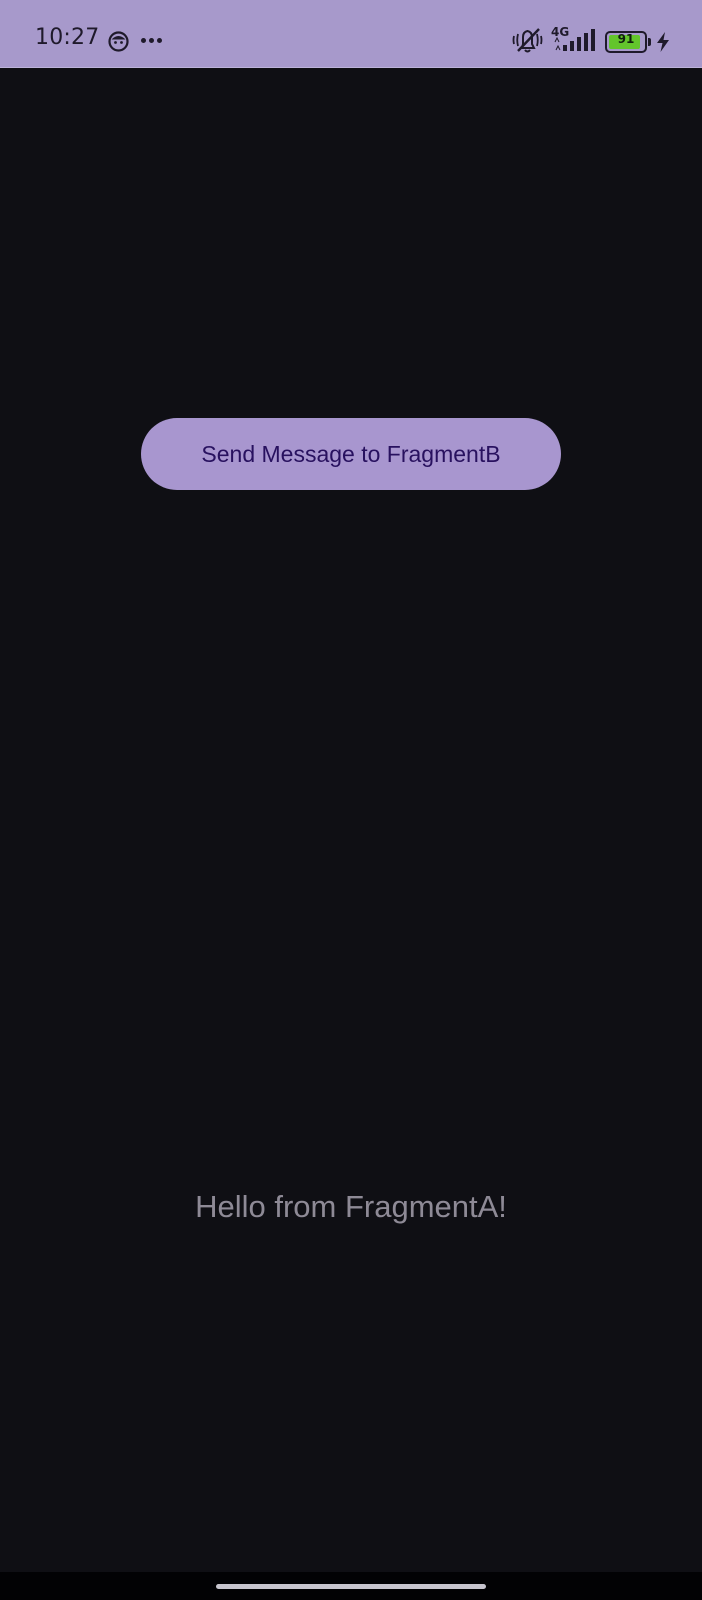  I want to click on status-time: 10:27, so click(67, 37).